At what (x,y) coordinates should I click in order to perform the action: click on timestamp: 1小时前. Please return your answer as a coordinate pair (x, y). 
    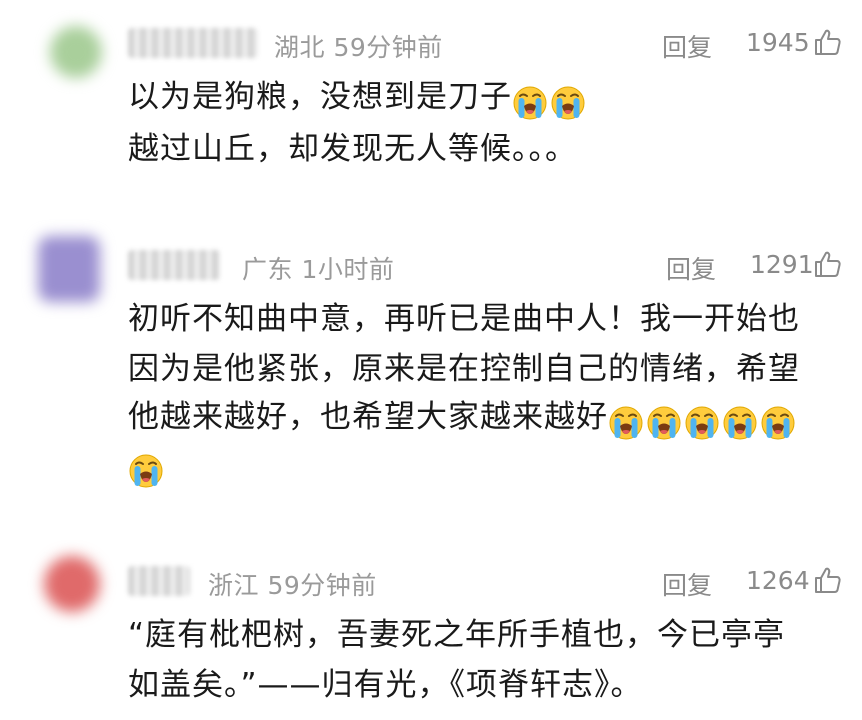
    Looking at the image, I should click on (348, 269).